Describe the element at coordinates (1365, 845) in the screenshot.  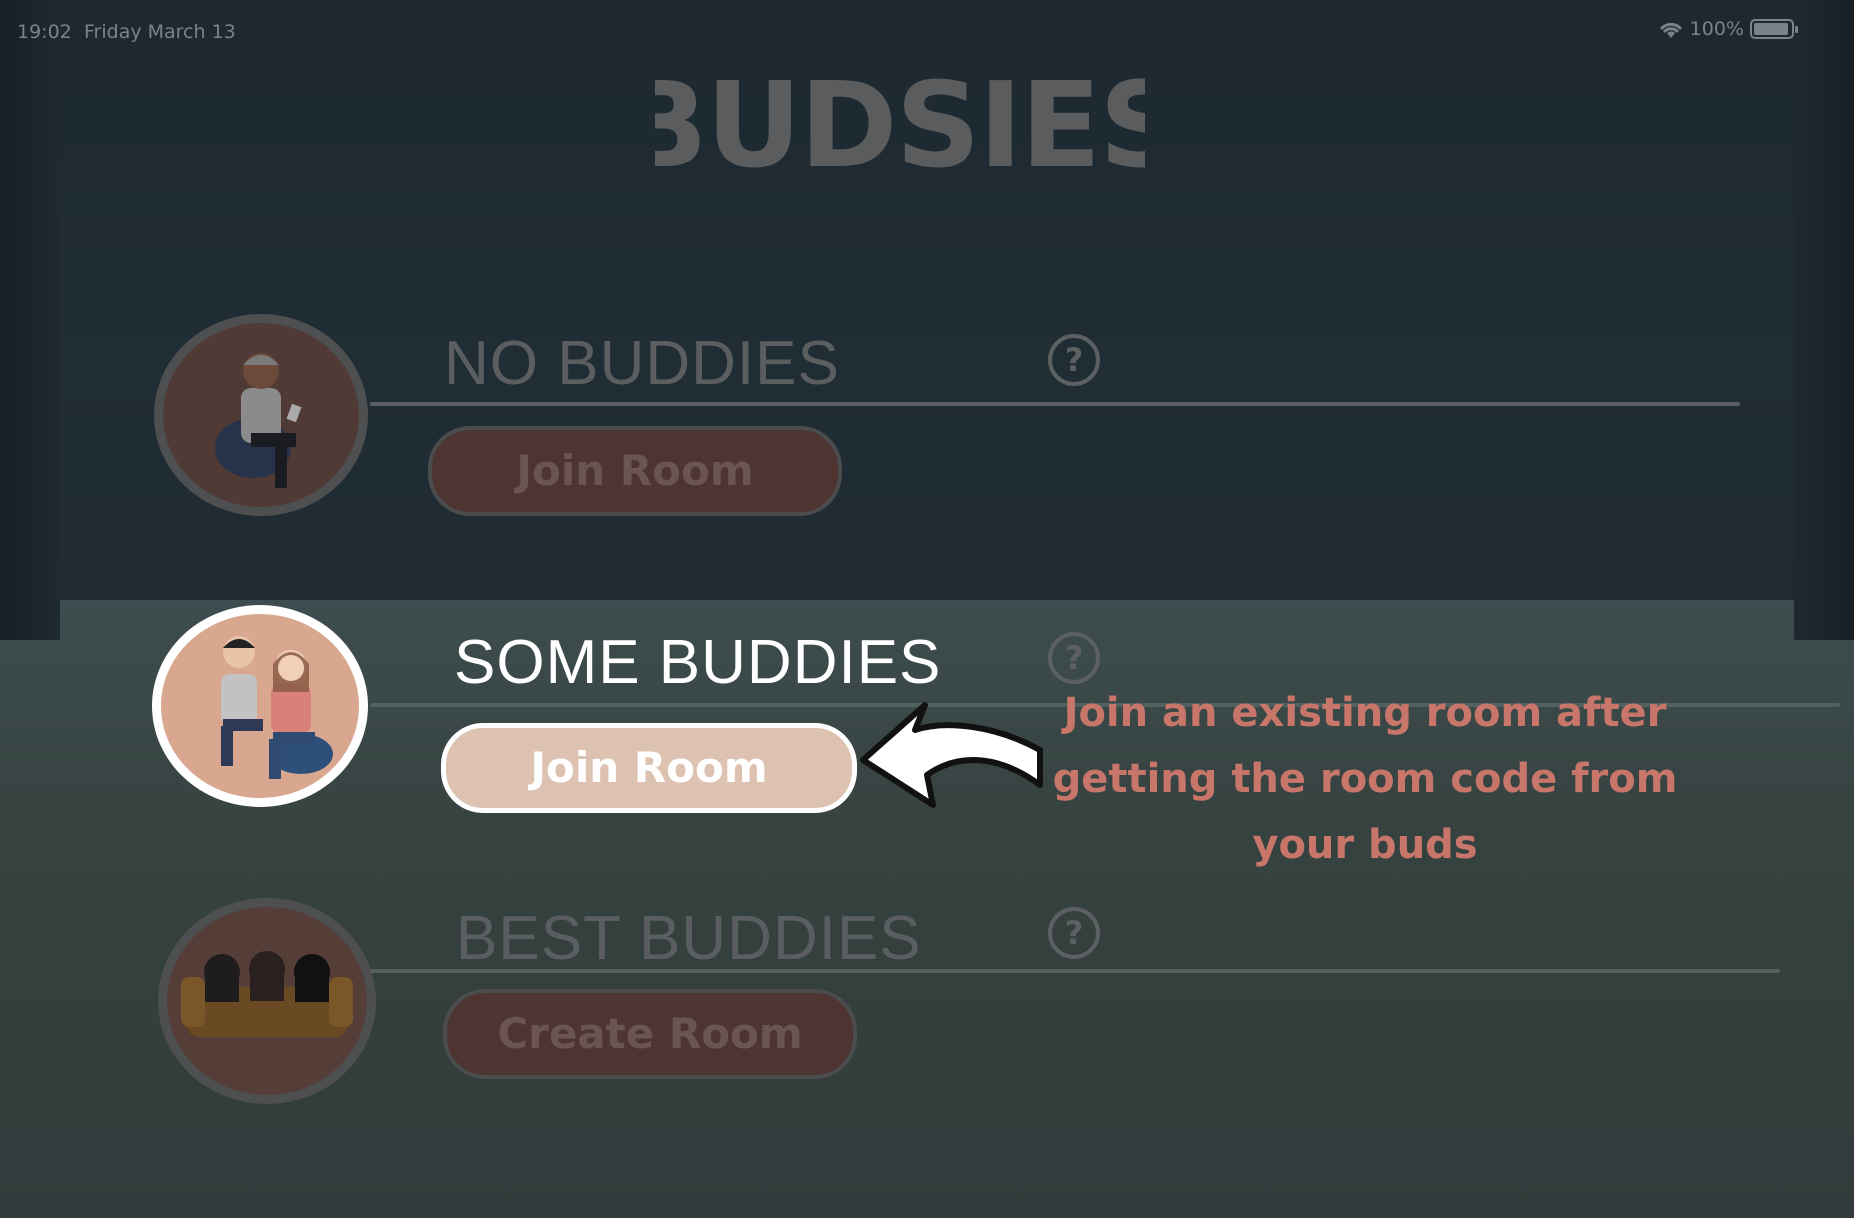
I see `tooltip-line-3: your buds` at that location.